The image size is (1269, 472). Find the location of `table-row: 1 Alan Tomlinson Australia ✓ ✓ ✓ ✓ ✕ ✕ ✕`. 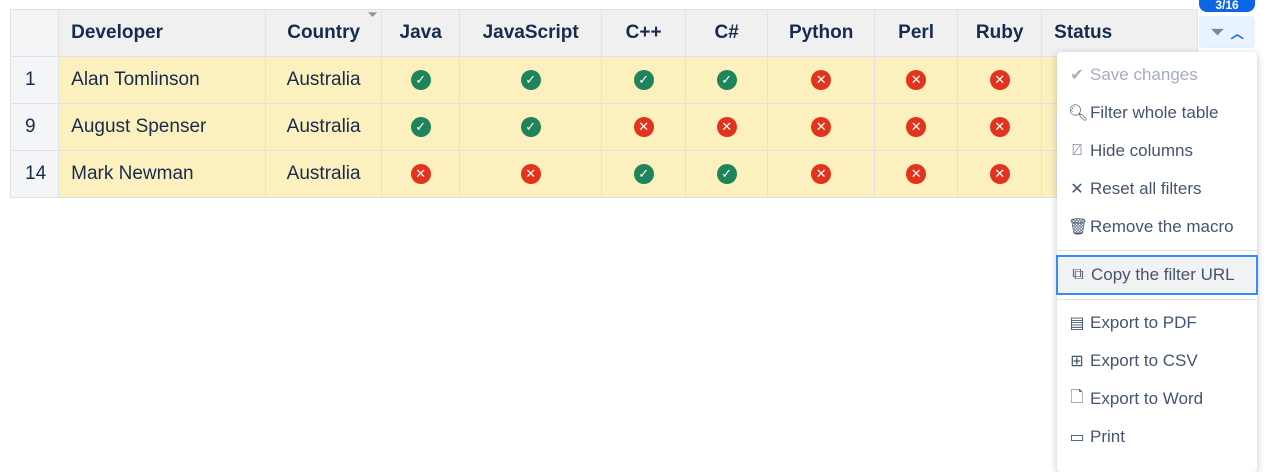

table-row: 1 Alan Tomlinson Australia ✓ ✓ ✓ ✓ ✕ ✕ ✕ is located at coordinates (604, 80).